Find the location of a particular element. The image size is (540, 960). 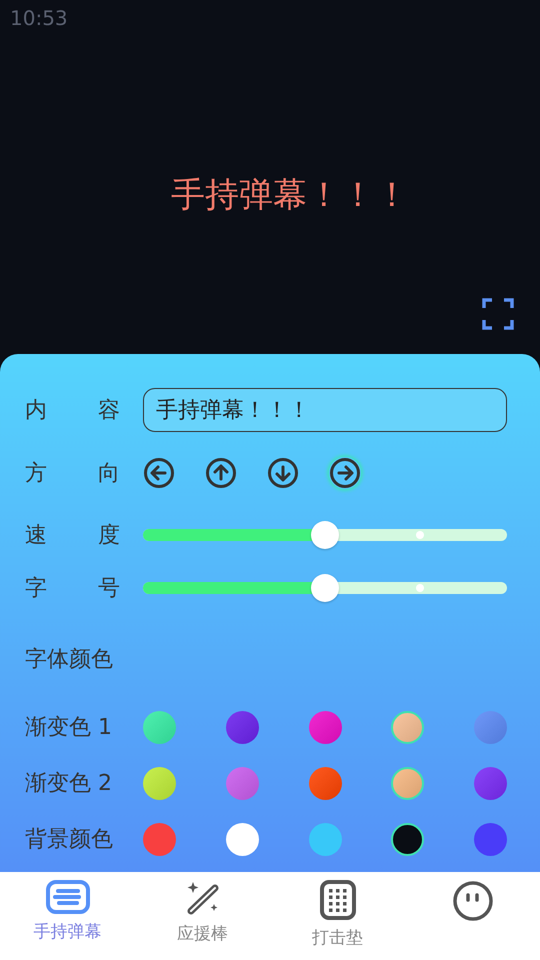

message-lines-icon is located at coordinates (68, 897).